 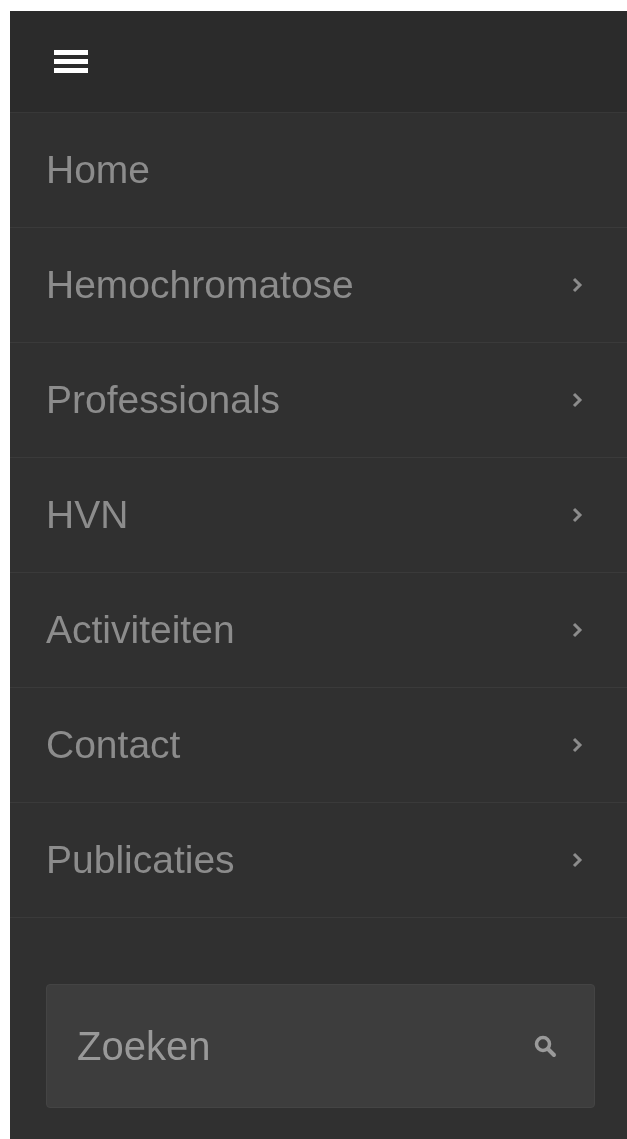 What do you see at coordinates (318, 515) in the screenshot?
I see `menu-item: HVN` at bounding box center [318, 515].